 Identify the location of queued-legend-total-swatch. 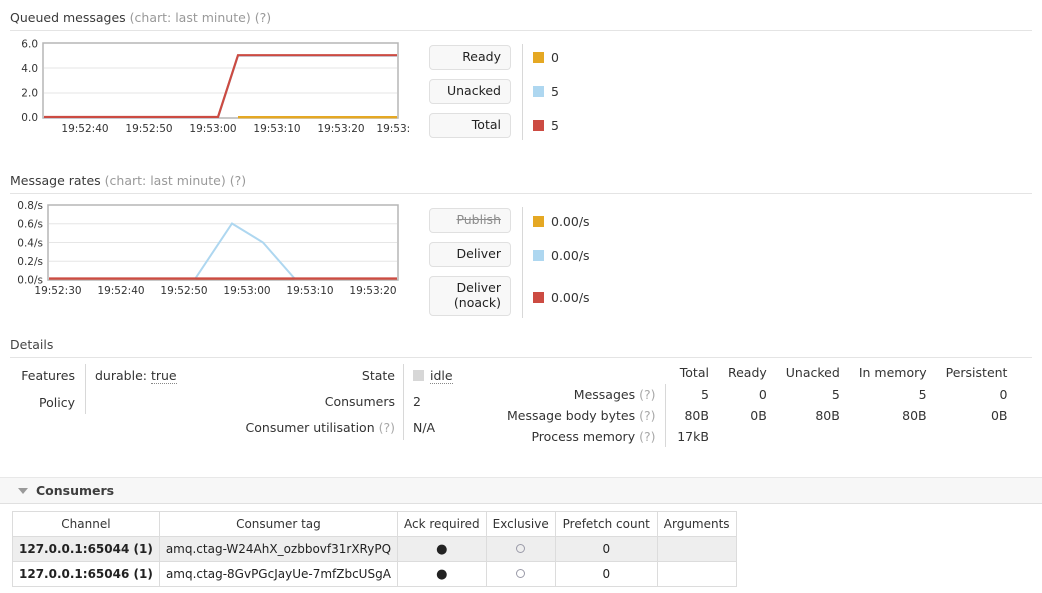
(538, 125).